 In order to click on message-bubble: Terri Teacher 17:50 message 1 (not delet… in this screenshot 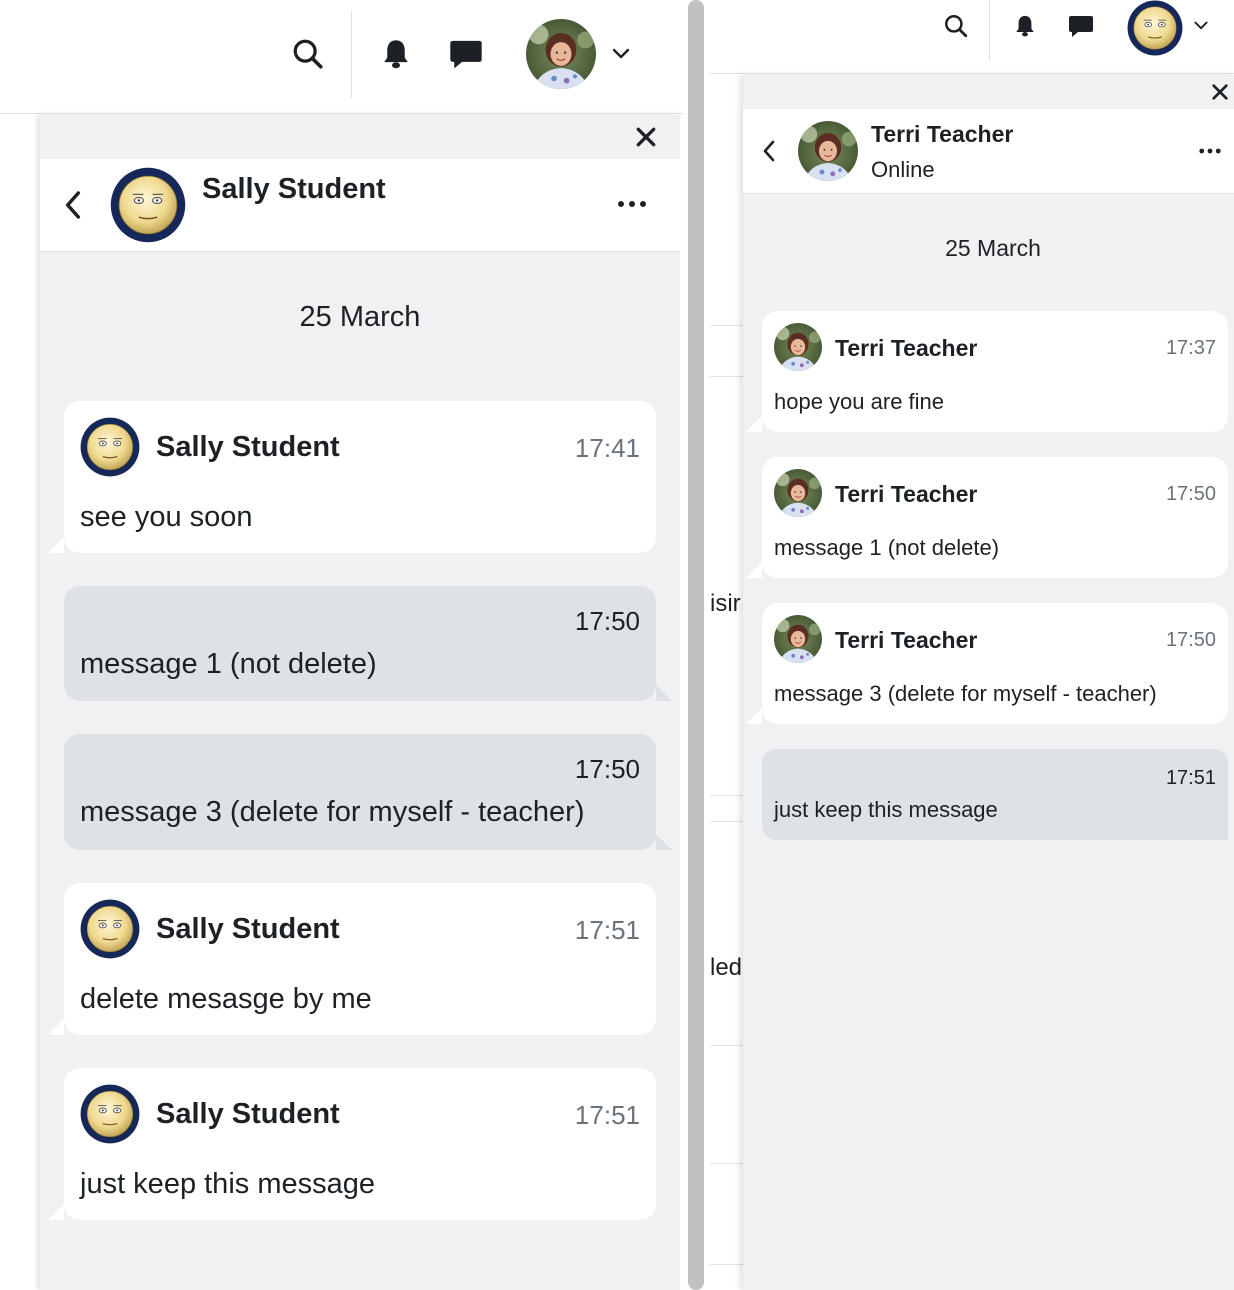, I will do `click(987, 517)`.